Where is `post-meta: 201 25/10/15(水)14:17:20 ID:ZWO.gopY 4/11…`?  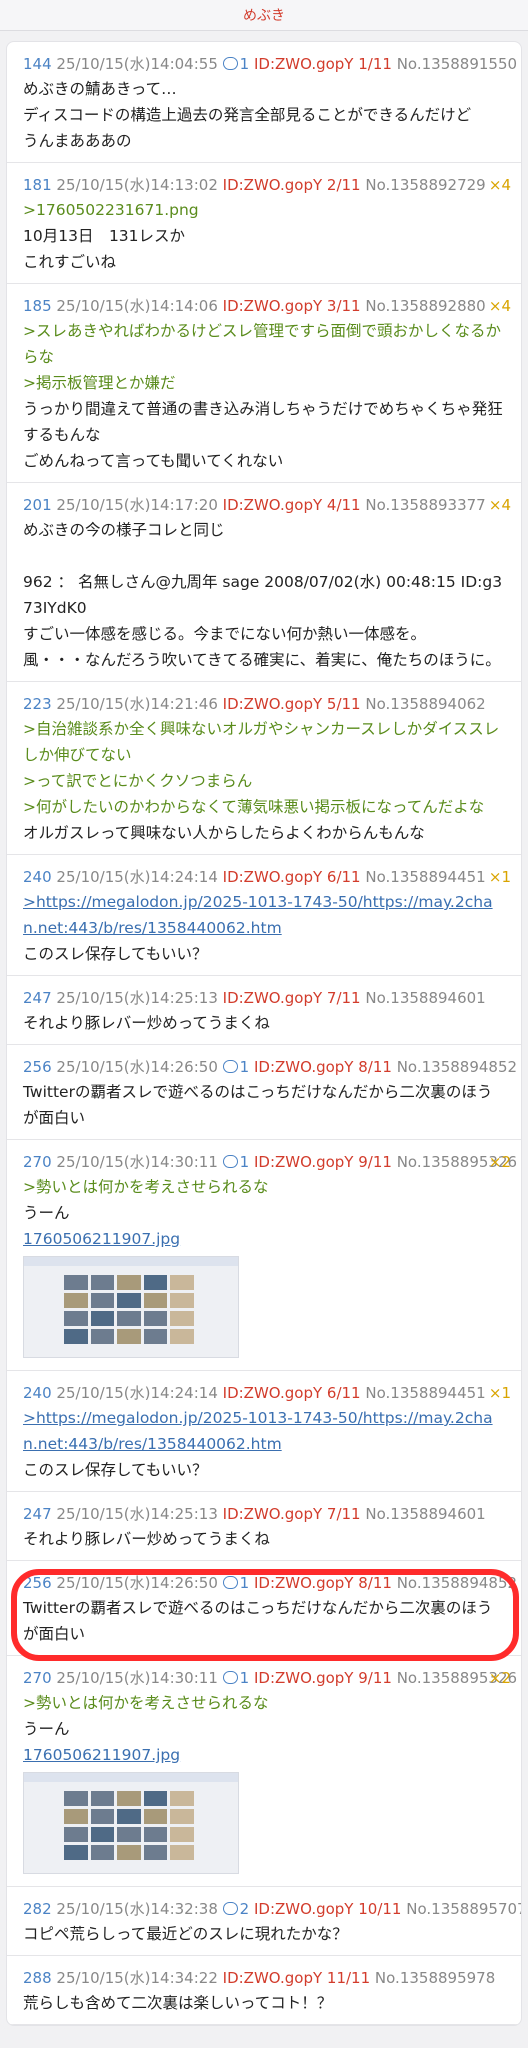
post-meta: 201 25/10/15(水)14:17:20 ID:ZWO.gopY 4/11… is located at coordinates (264, 505).